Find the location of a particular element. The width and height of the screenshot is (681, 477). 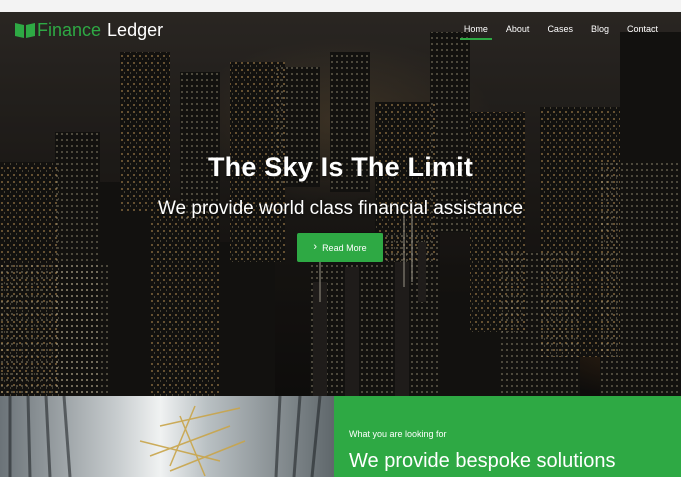

book-icon is located at coordinates (25, 30).